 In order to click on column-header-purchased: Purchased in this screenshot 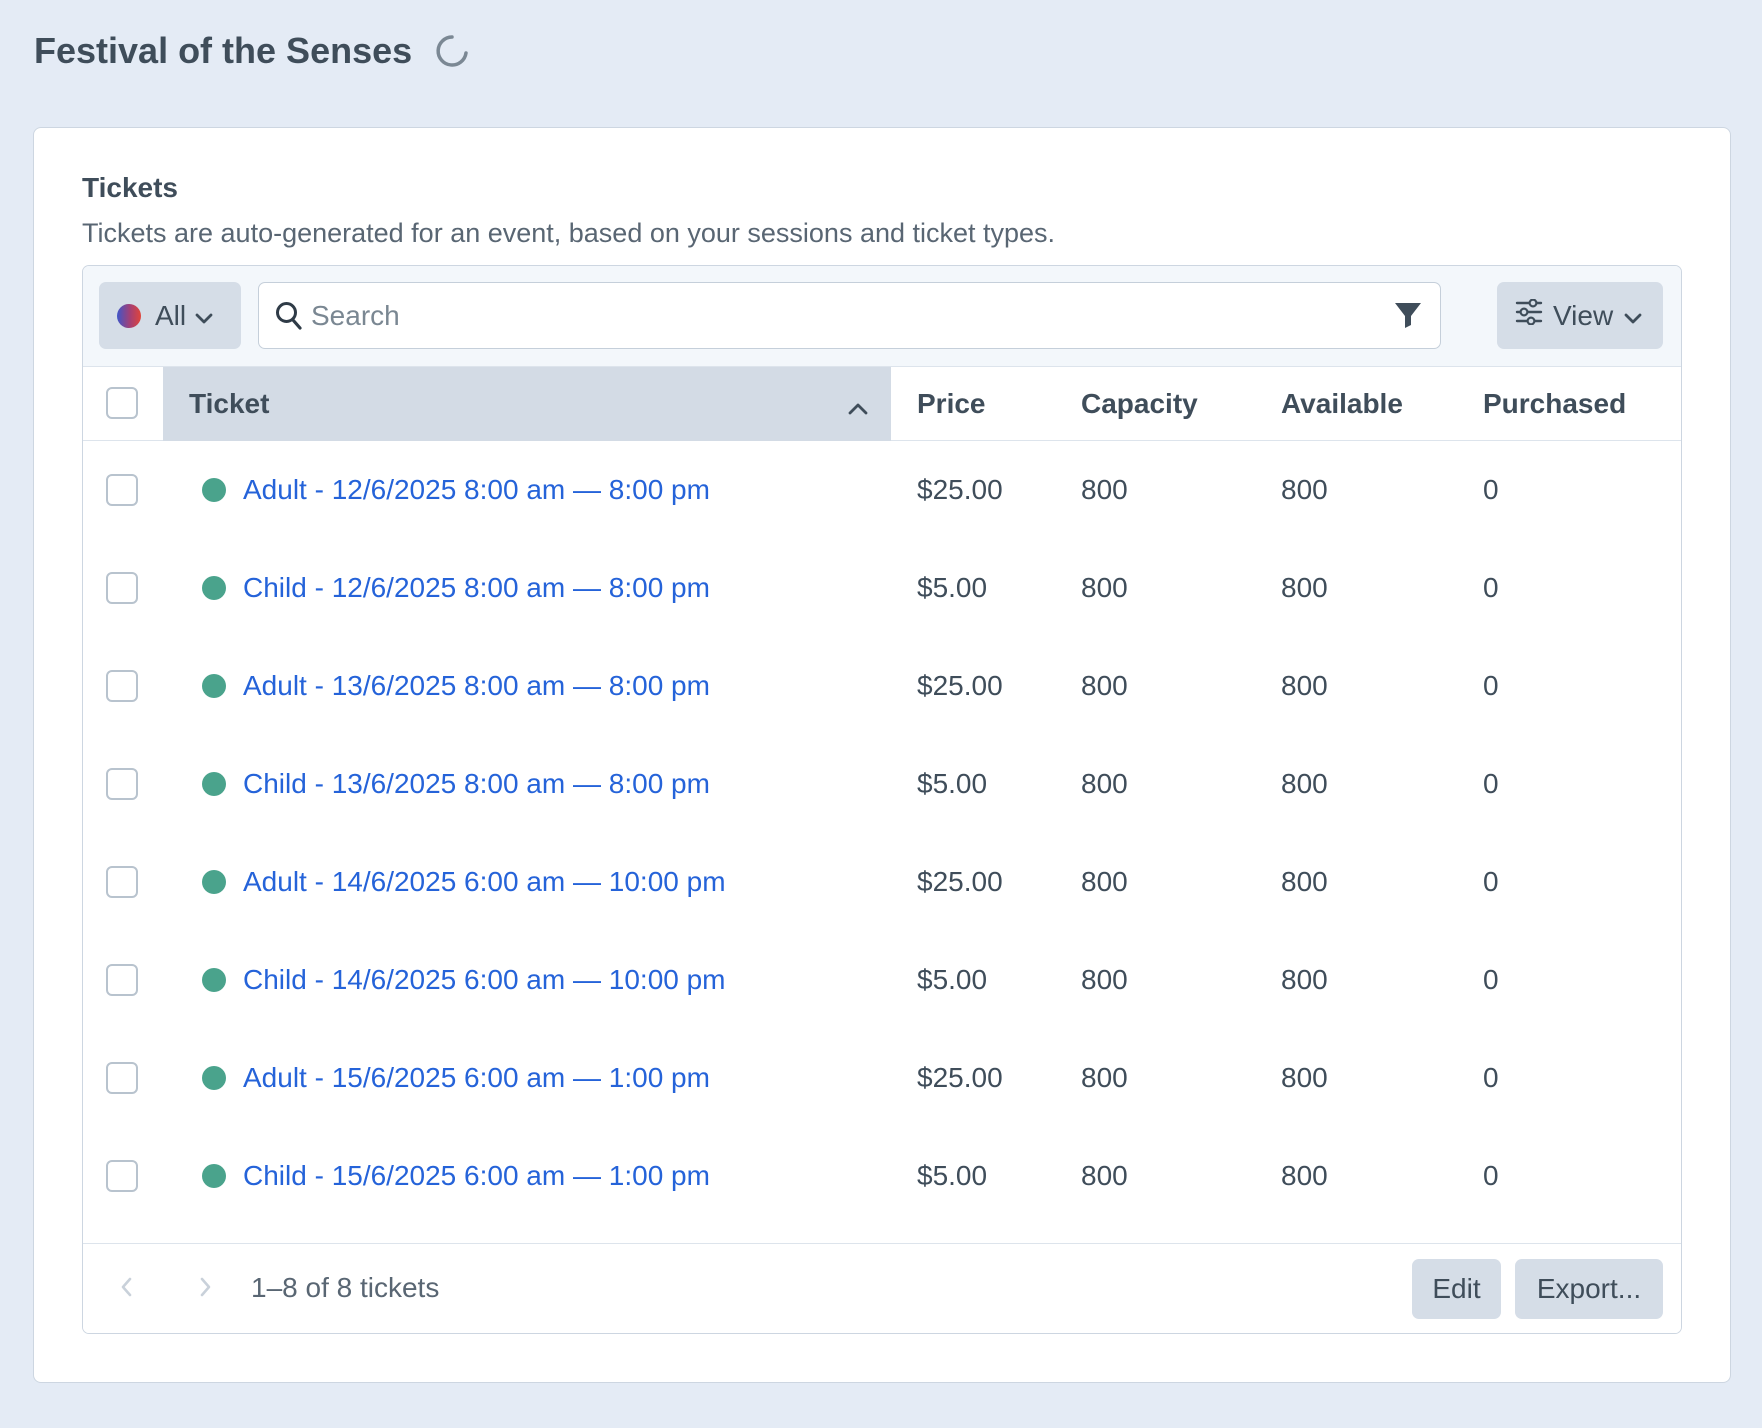, I will do `click(1554, 404)`.